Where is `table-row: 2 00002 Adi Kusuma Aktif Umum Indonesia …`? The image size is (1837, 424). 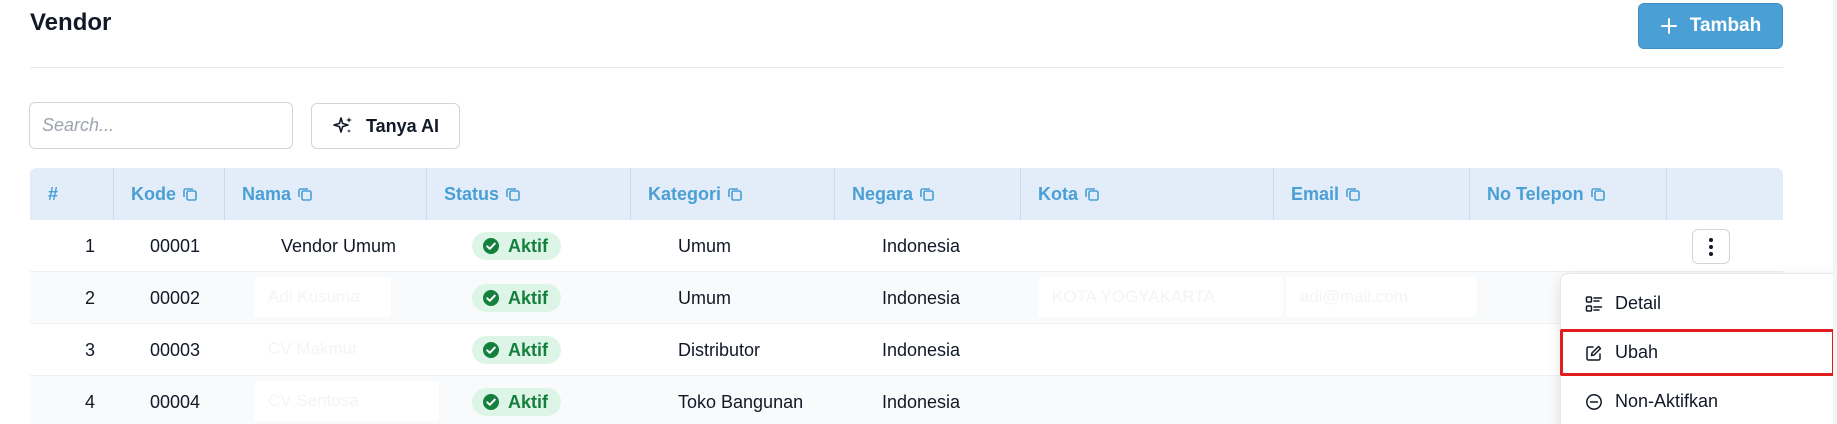
table-row: 2 00002 Adi Kusuma Aktif Umum Indonesia … is located at coordinates (906, 298).